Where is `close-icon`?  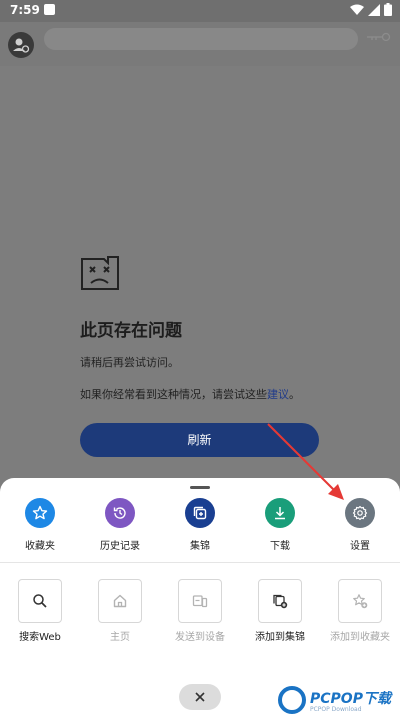
close-icon is located at coordinates (200, 697).